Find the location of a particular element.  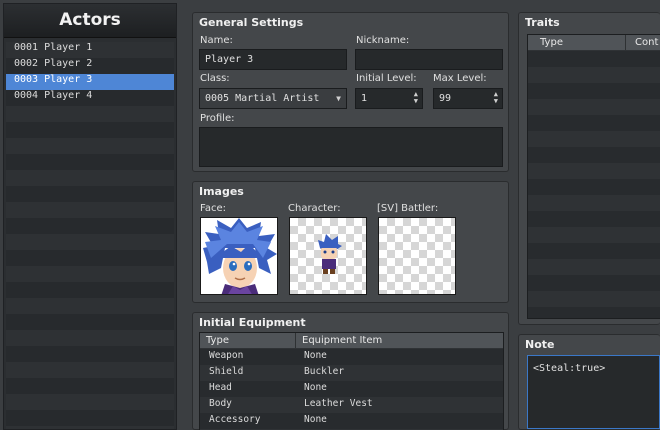

actor-list-item-selected: 0003 Player 3 is located at coordinates (90, 82).